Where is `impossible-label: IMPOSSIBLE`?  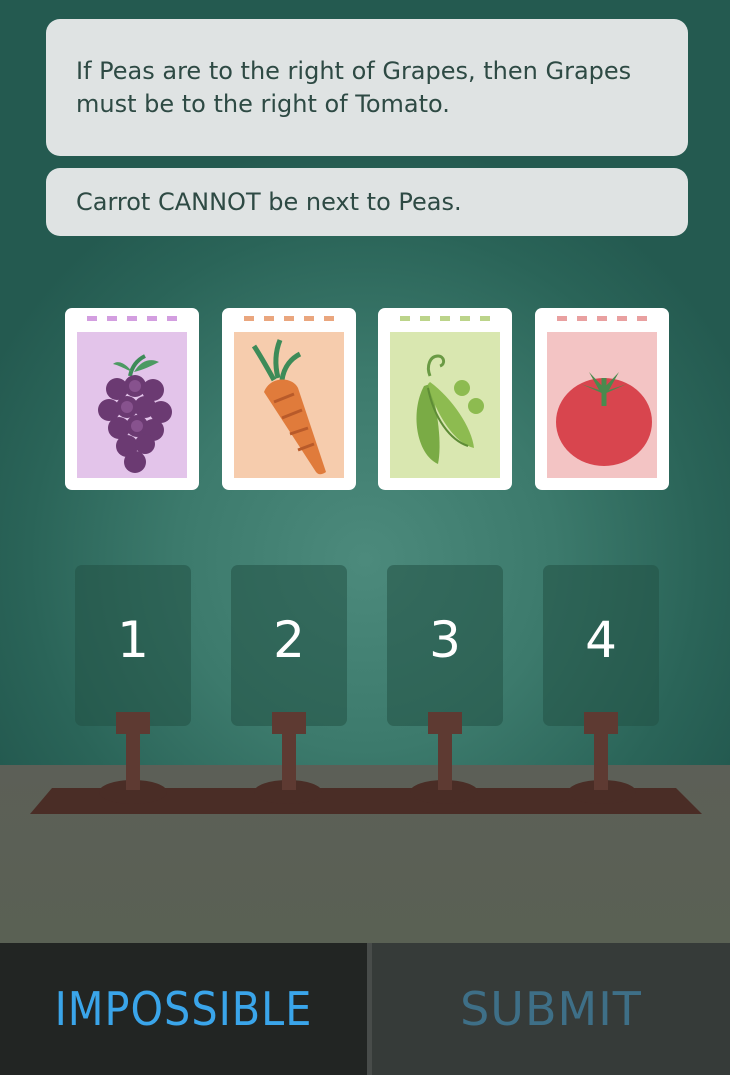
impossible-label: IMPOSSIBLE is located at coordinates (183, 1009).